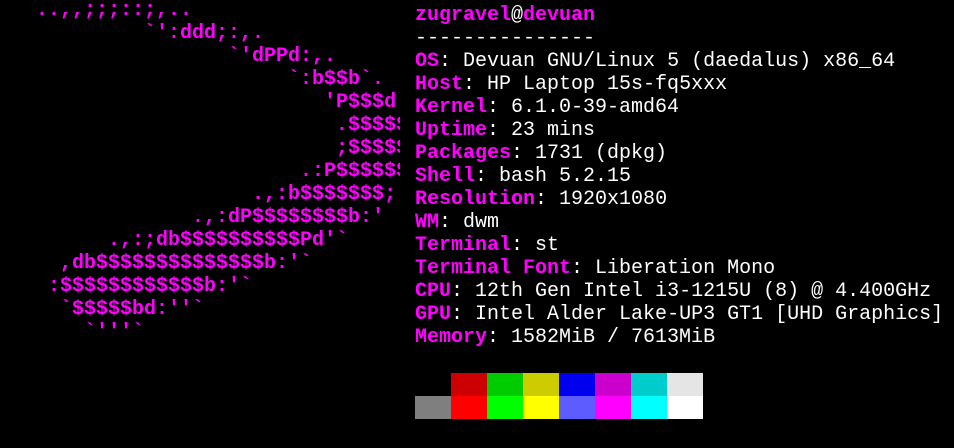 The image size is (954, 448). What do you see at coordinates (553, 130) in the screenshot?
I see `info-value: 23 mins` at bounding box center [553, 130].